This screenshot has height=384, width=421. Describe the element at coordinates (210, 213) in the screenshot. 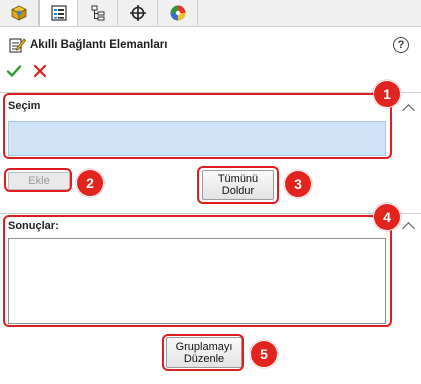

I see `divider` at that location.